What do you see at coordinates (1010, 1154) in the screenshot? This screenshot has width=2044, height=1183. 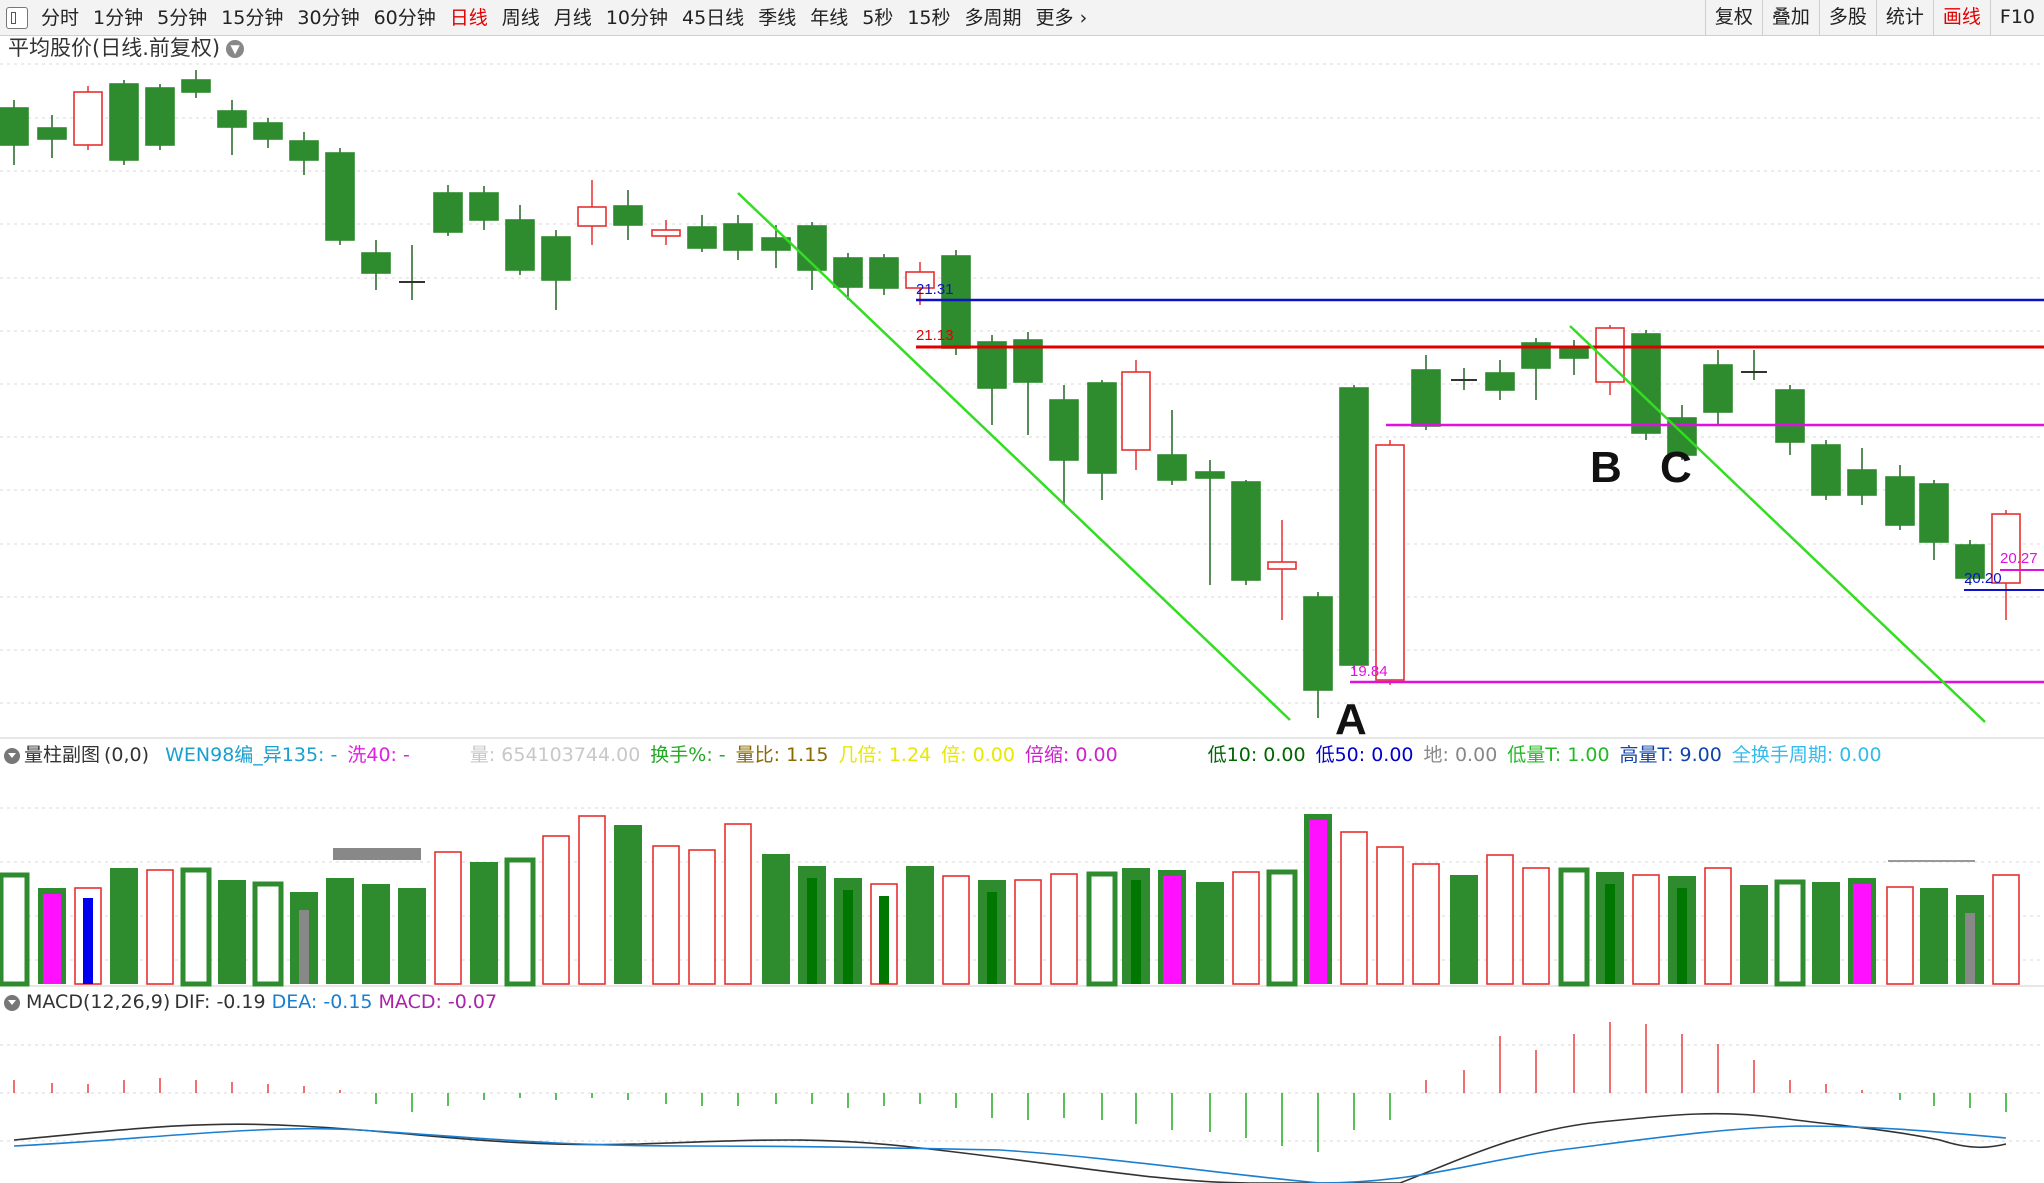 I see `macd-dea-line` at bounding box center [1010, 1154].